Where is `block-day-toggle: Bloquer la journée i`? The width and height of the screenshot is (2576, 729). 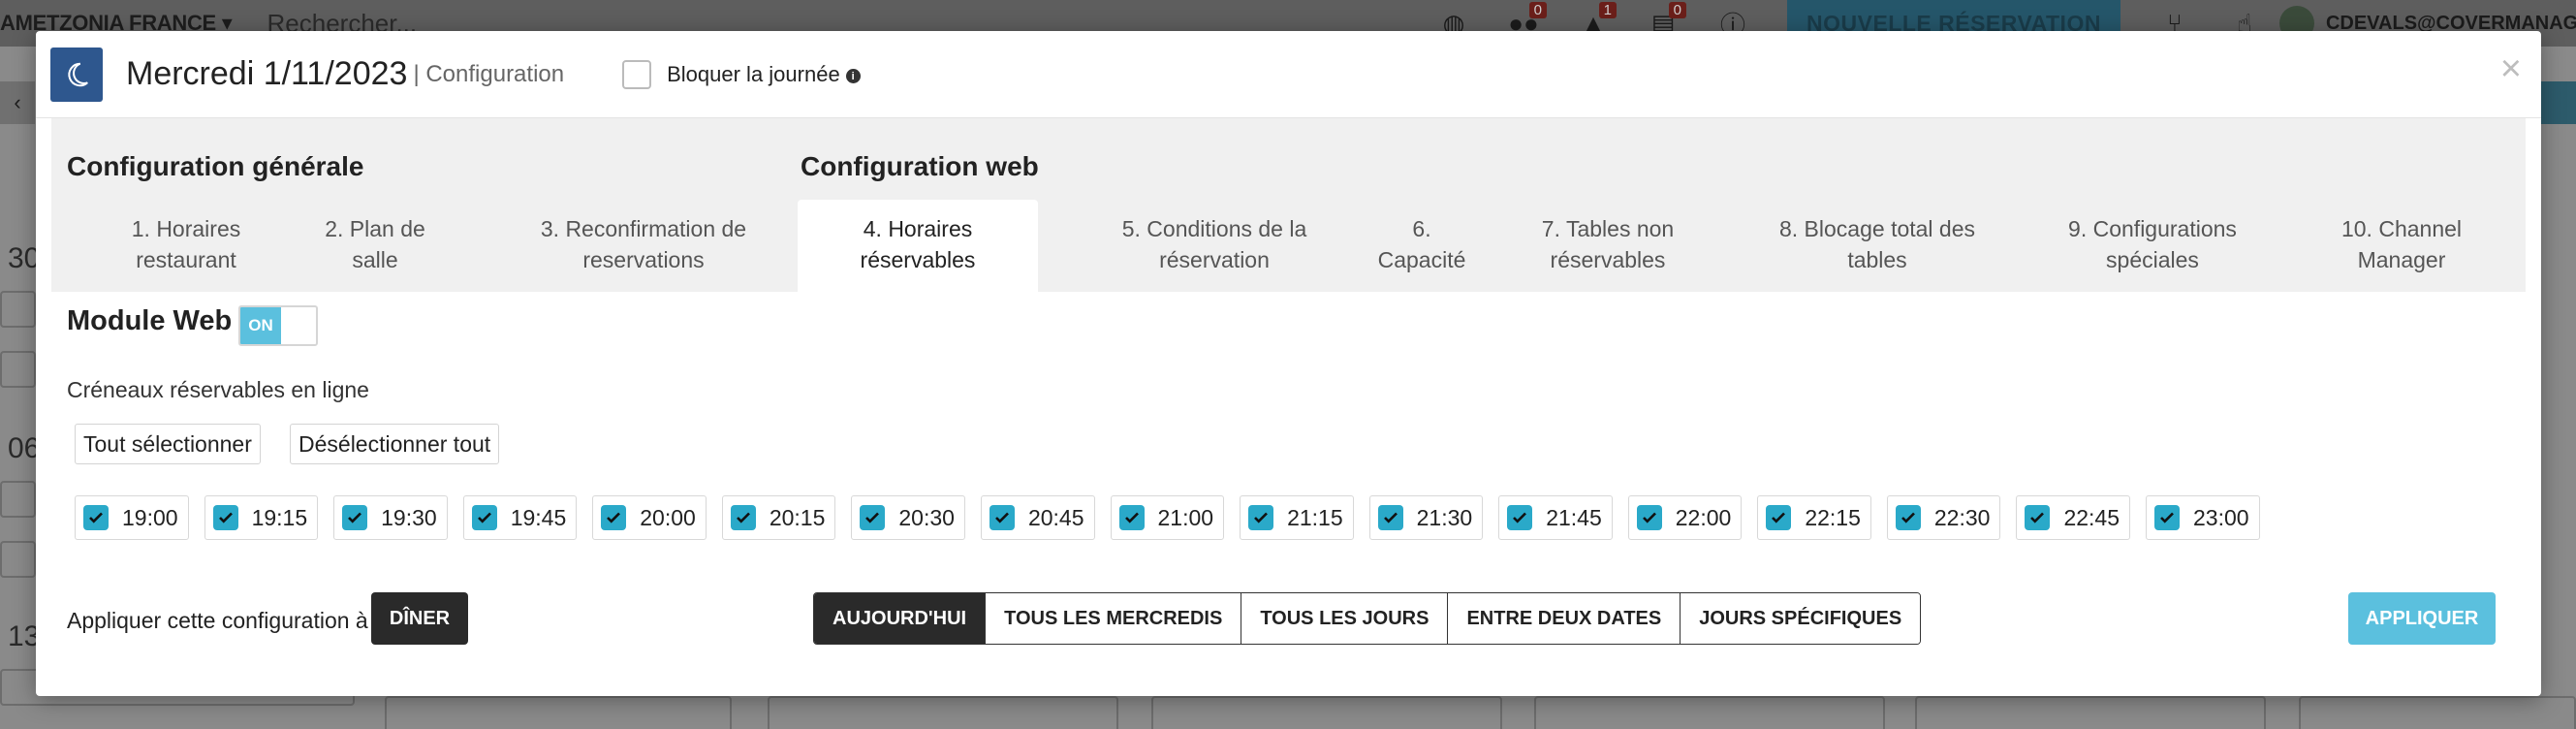 block-day-toggle: Bloquer la journée i is located at coordinates (741, 74).